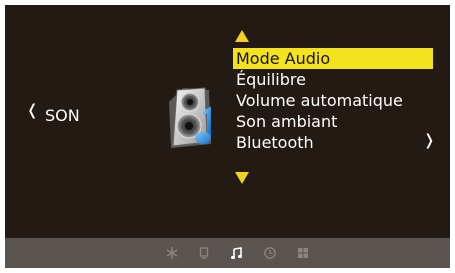 The height and width of the screenshot is (273, 455). What do you see at coordinates (333, 79) in the screenshot?
I see `menu-item-equilibre: Équilibre` at bounding box center [333, 79].